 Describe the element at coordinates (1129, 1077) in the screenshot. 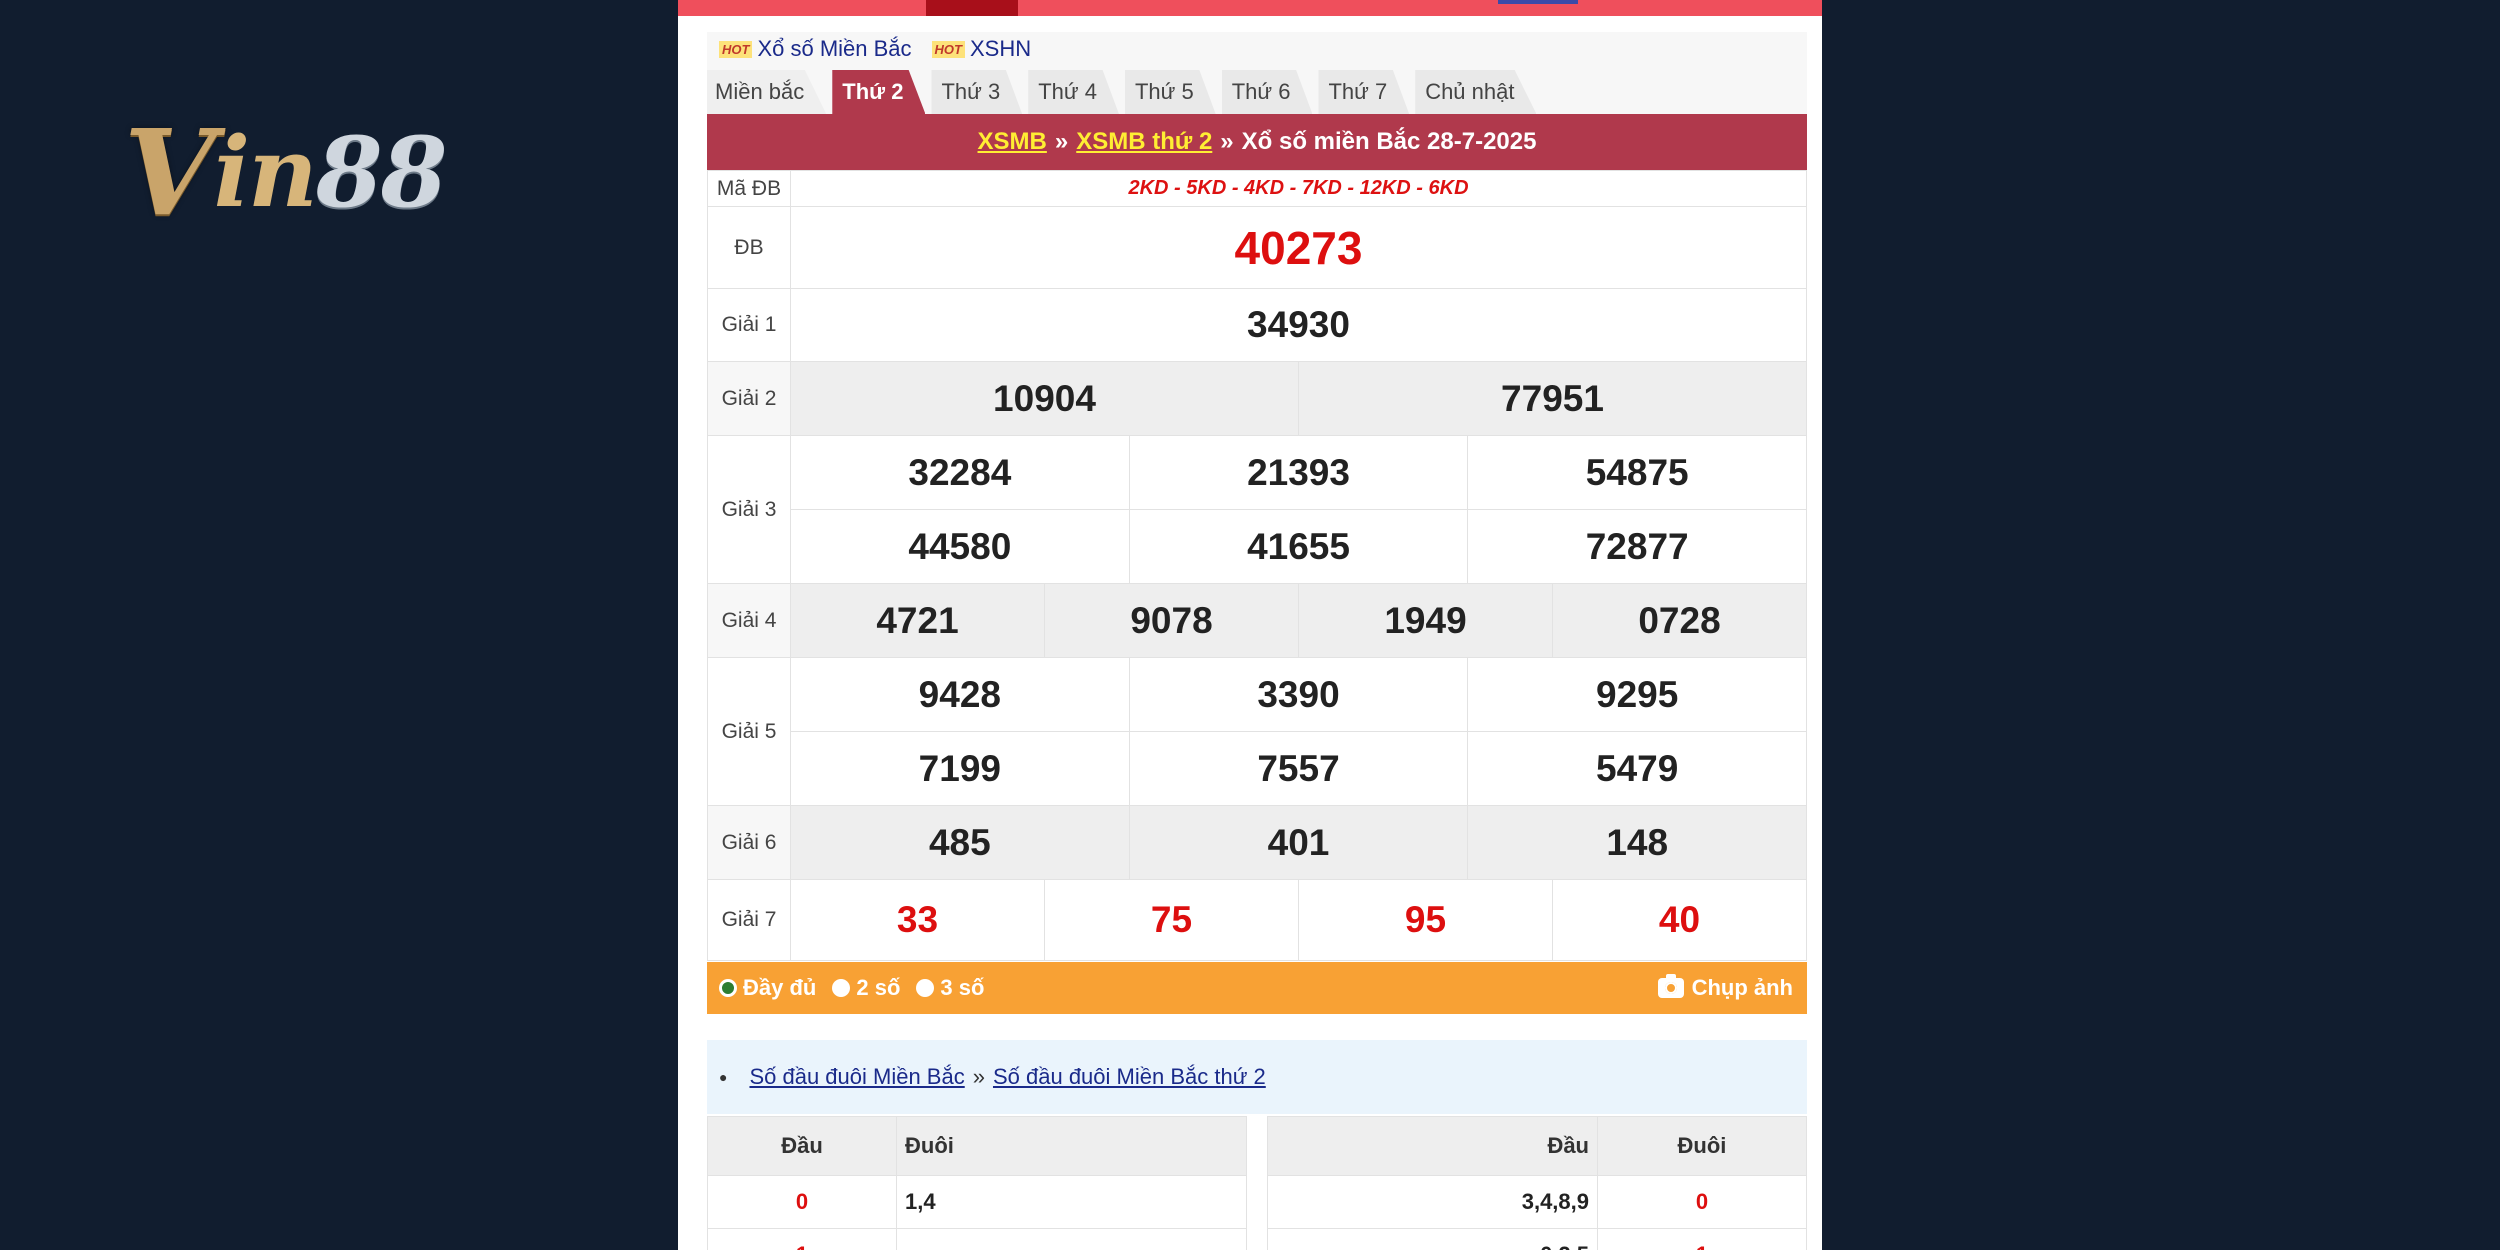

I see `link-so-dau-duoi-mien-bac-thu-2: Số đầu đuôi Miền Bắc thứ 2` at that location.